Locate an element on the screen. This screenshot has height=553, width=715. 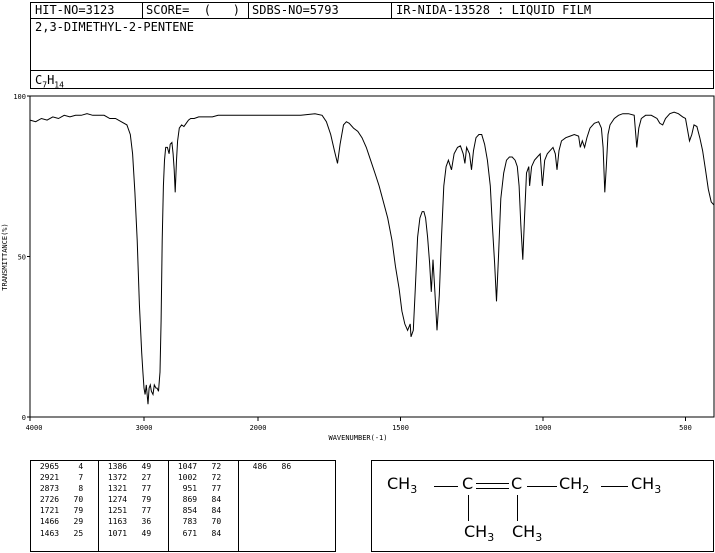
peak-transmittance: 8 is located at coordinates (71, 489).